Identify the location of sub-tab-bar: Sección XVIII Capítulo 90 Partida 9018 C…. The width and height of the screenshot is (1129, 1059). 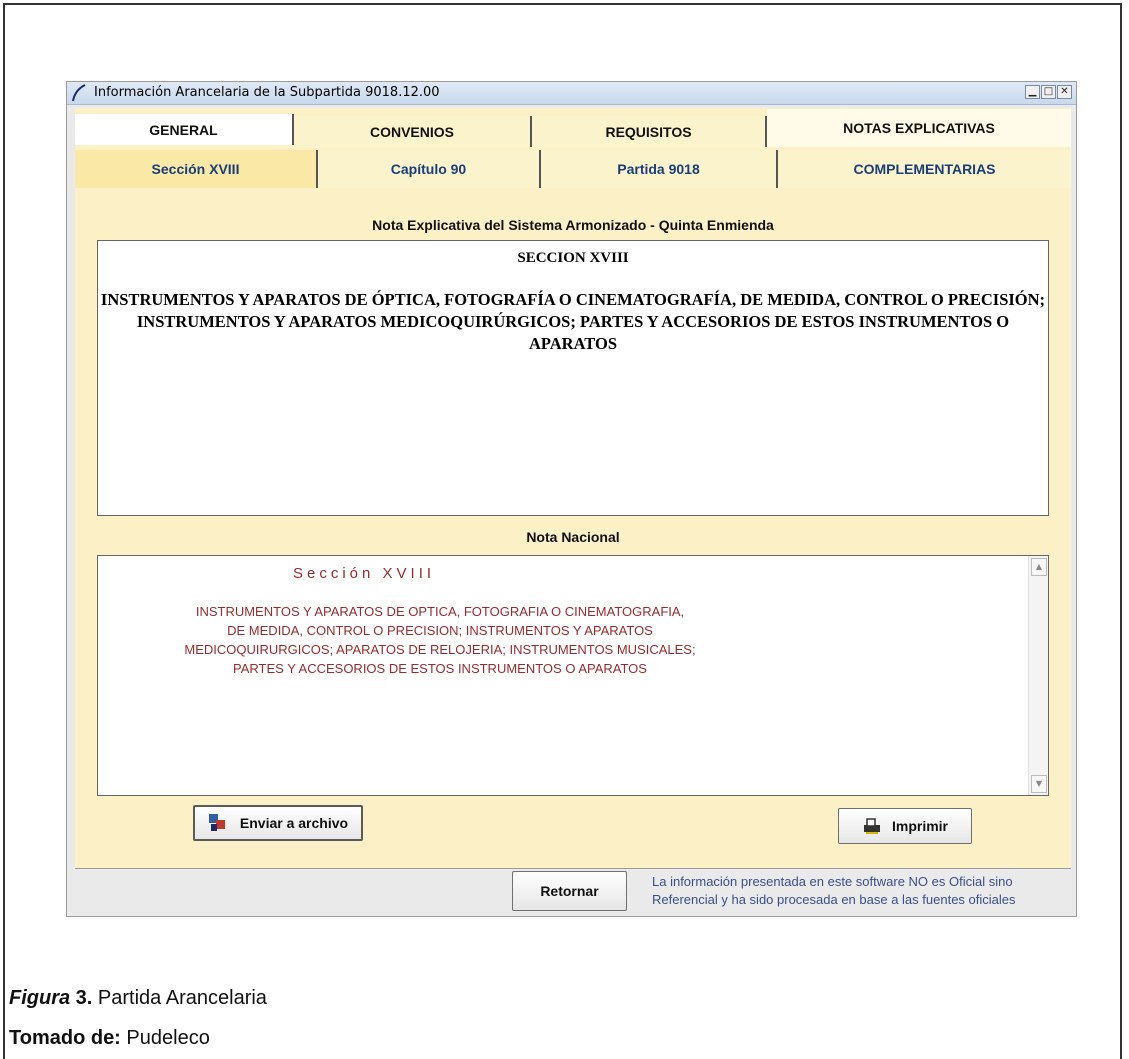
(573, 169).